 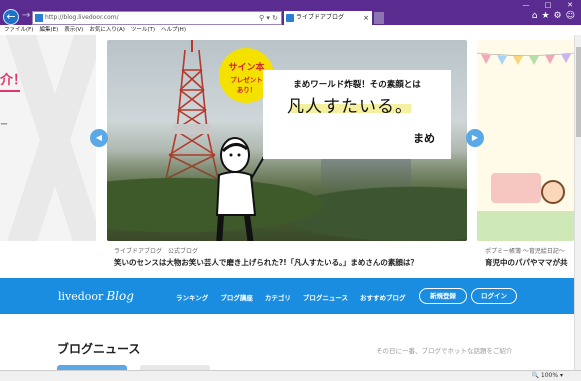 I want to click on gear-icon: ⚙, so click(x=558, y=16).